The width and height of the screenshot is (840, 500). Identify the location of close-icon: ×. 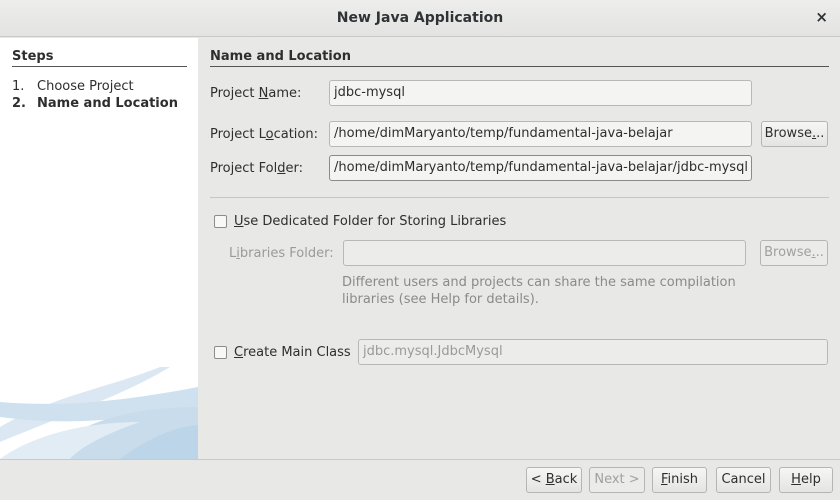
(821, 17).